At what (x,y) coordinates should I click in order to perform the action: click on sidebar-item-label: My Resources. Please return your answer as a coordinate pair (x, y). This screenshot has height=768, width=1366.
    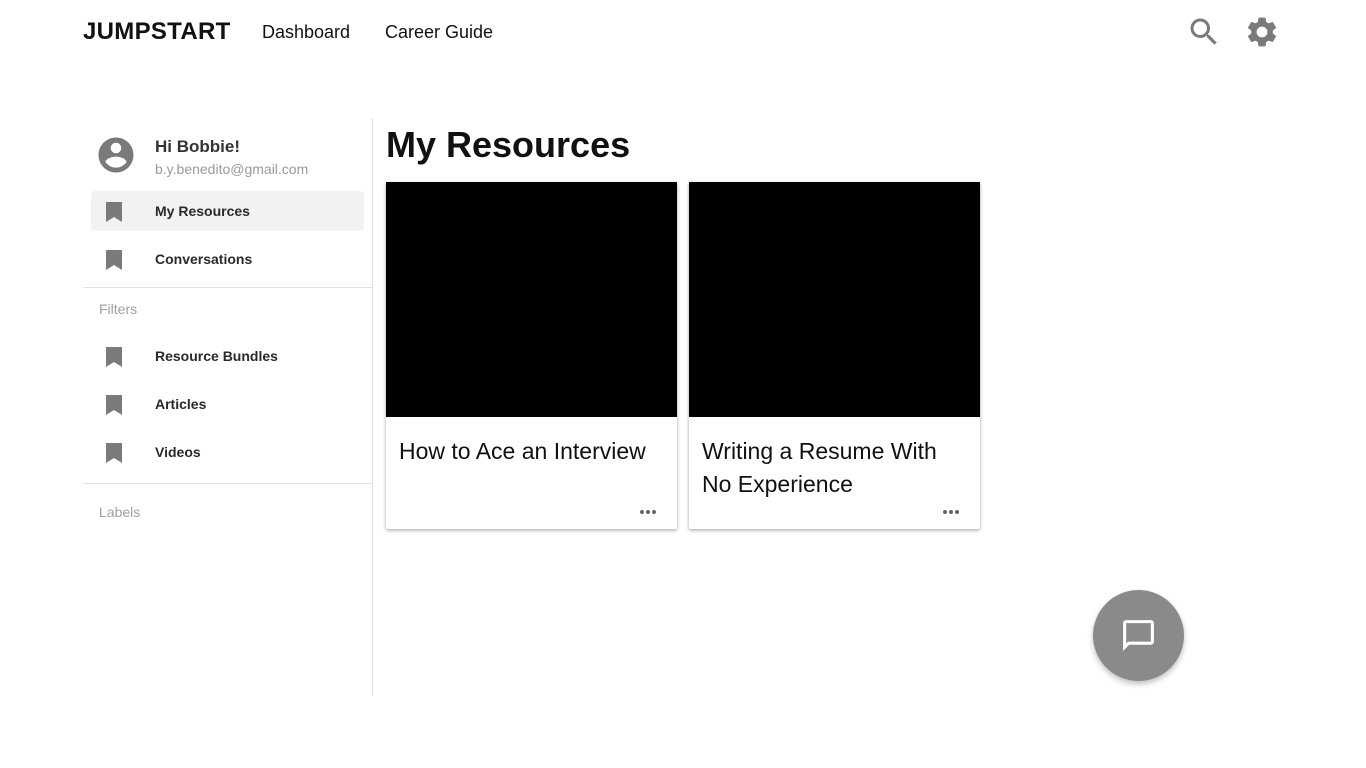
    Looking at the image, I should click on (202, 211).